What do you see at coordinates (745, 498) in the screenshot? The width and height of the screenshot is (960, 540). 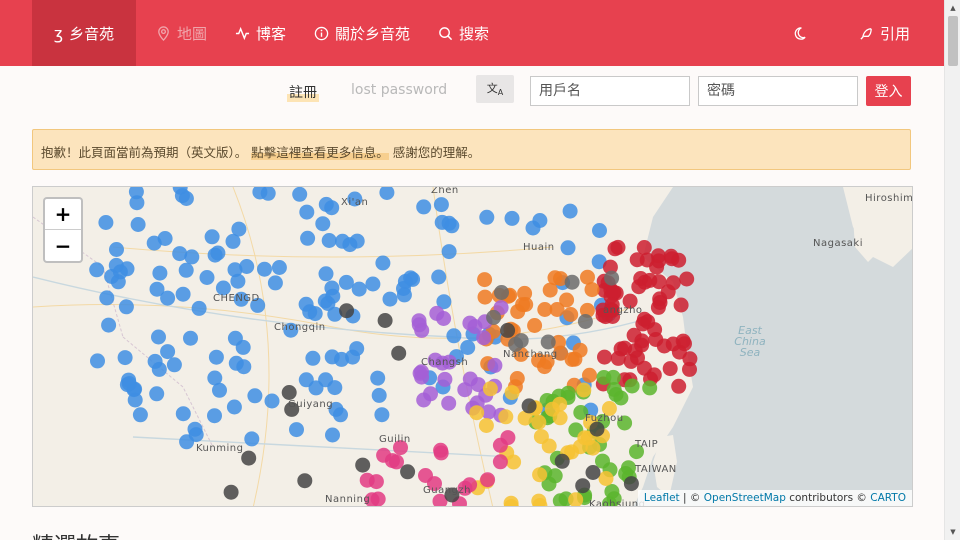 I see `osm-link: OpenStreetMap` at bounding box center [745, 498].